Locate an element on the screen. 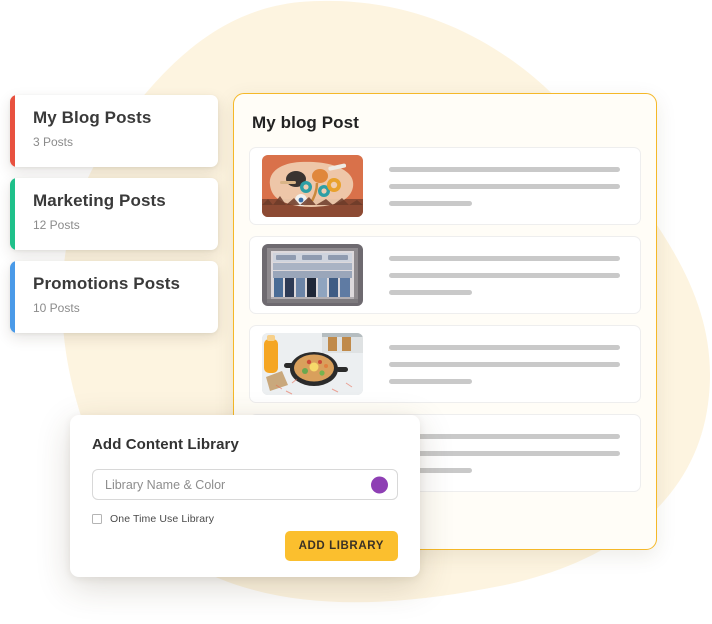 The image size is (712, 624). sidebar-item-marketing-posts: Marketing Posts 12 Posts is located at coordinates (114, 214).